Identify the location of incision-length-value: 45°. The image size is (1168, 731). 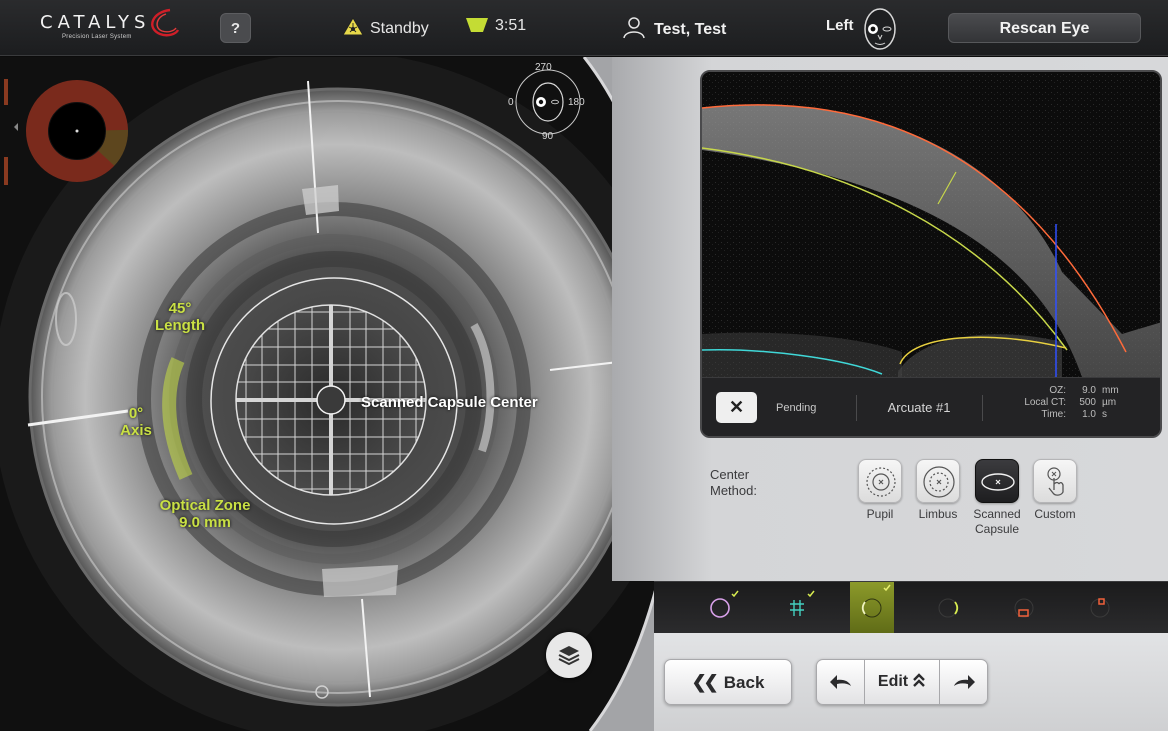
(180, 308).